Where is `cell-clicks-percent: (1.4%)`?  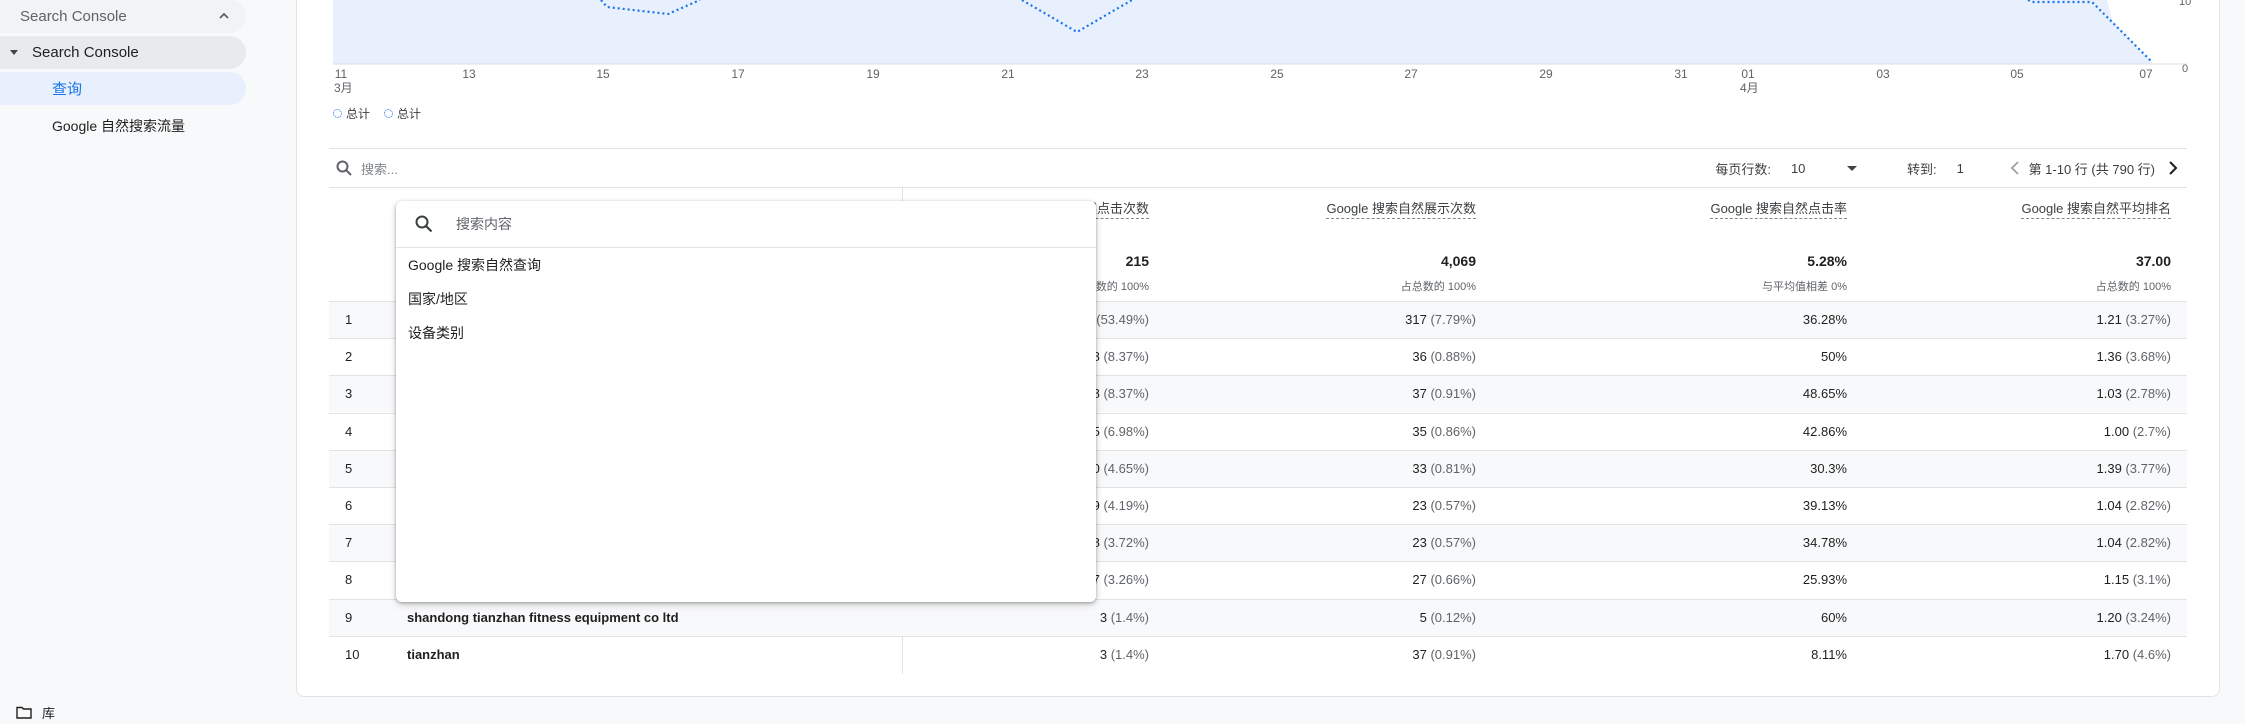 cell-clicks-percent: (1.4%) is located at coordinates (1129, 617).